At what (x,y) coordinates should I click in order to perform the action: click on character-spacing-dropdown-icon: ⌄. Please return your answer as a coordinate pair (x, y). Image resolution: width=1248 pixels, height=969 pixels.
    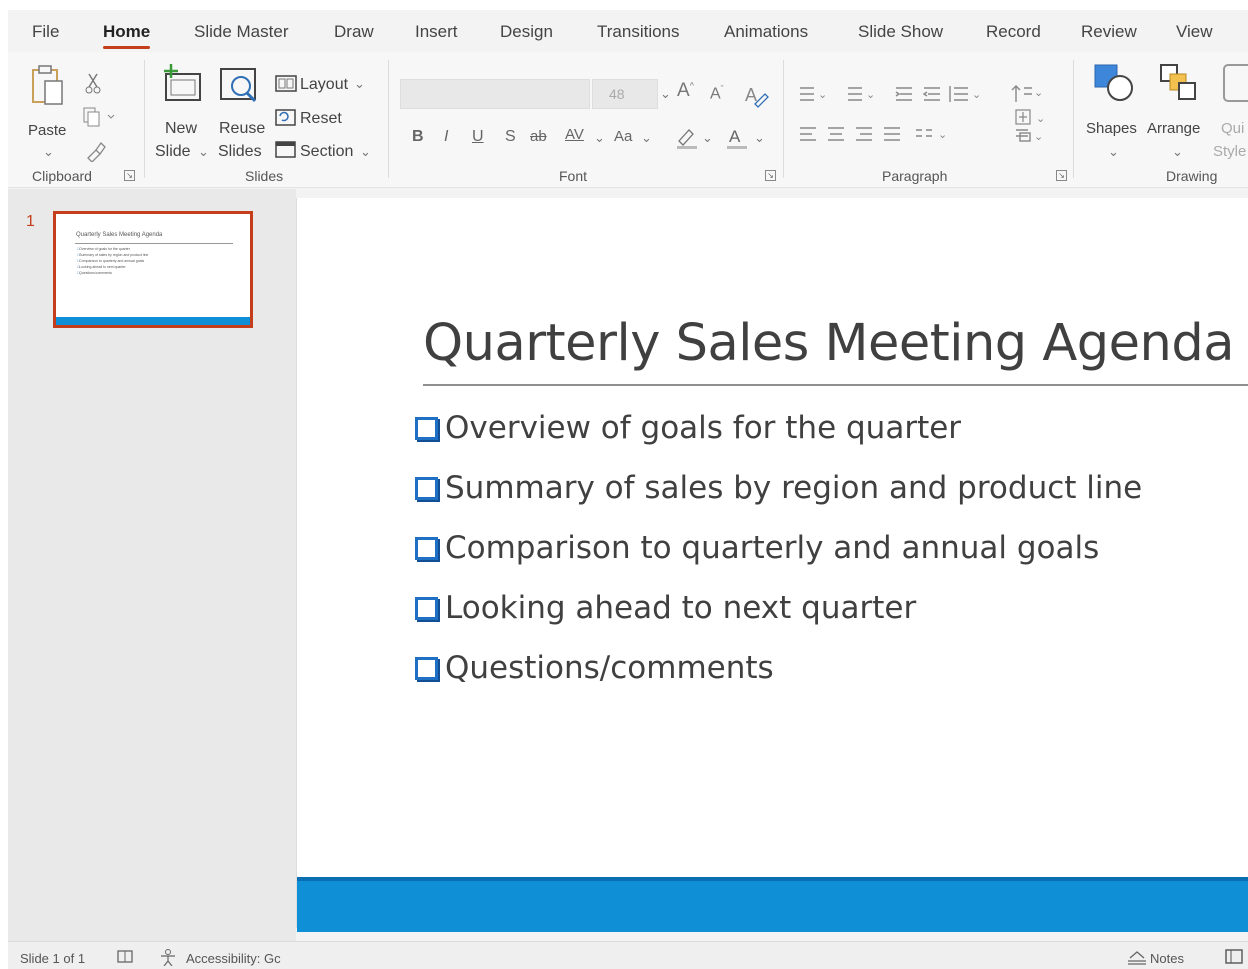
    Looking at the image, I should click on (599, 138).